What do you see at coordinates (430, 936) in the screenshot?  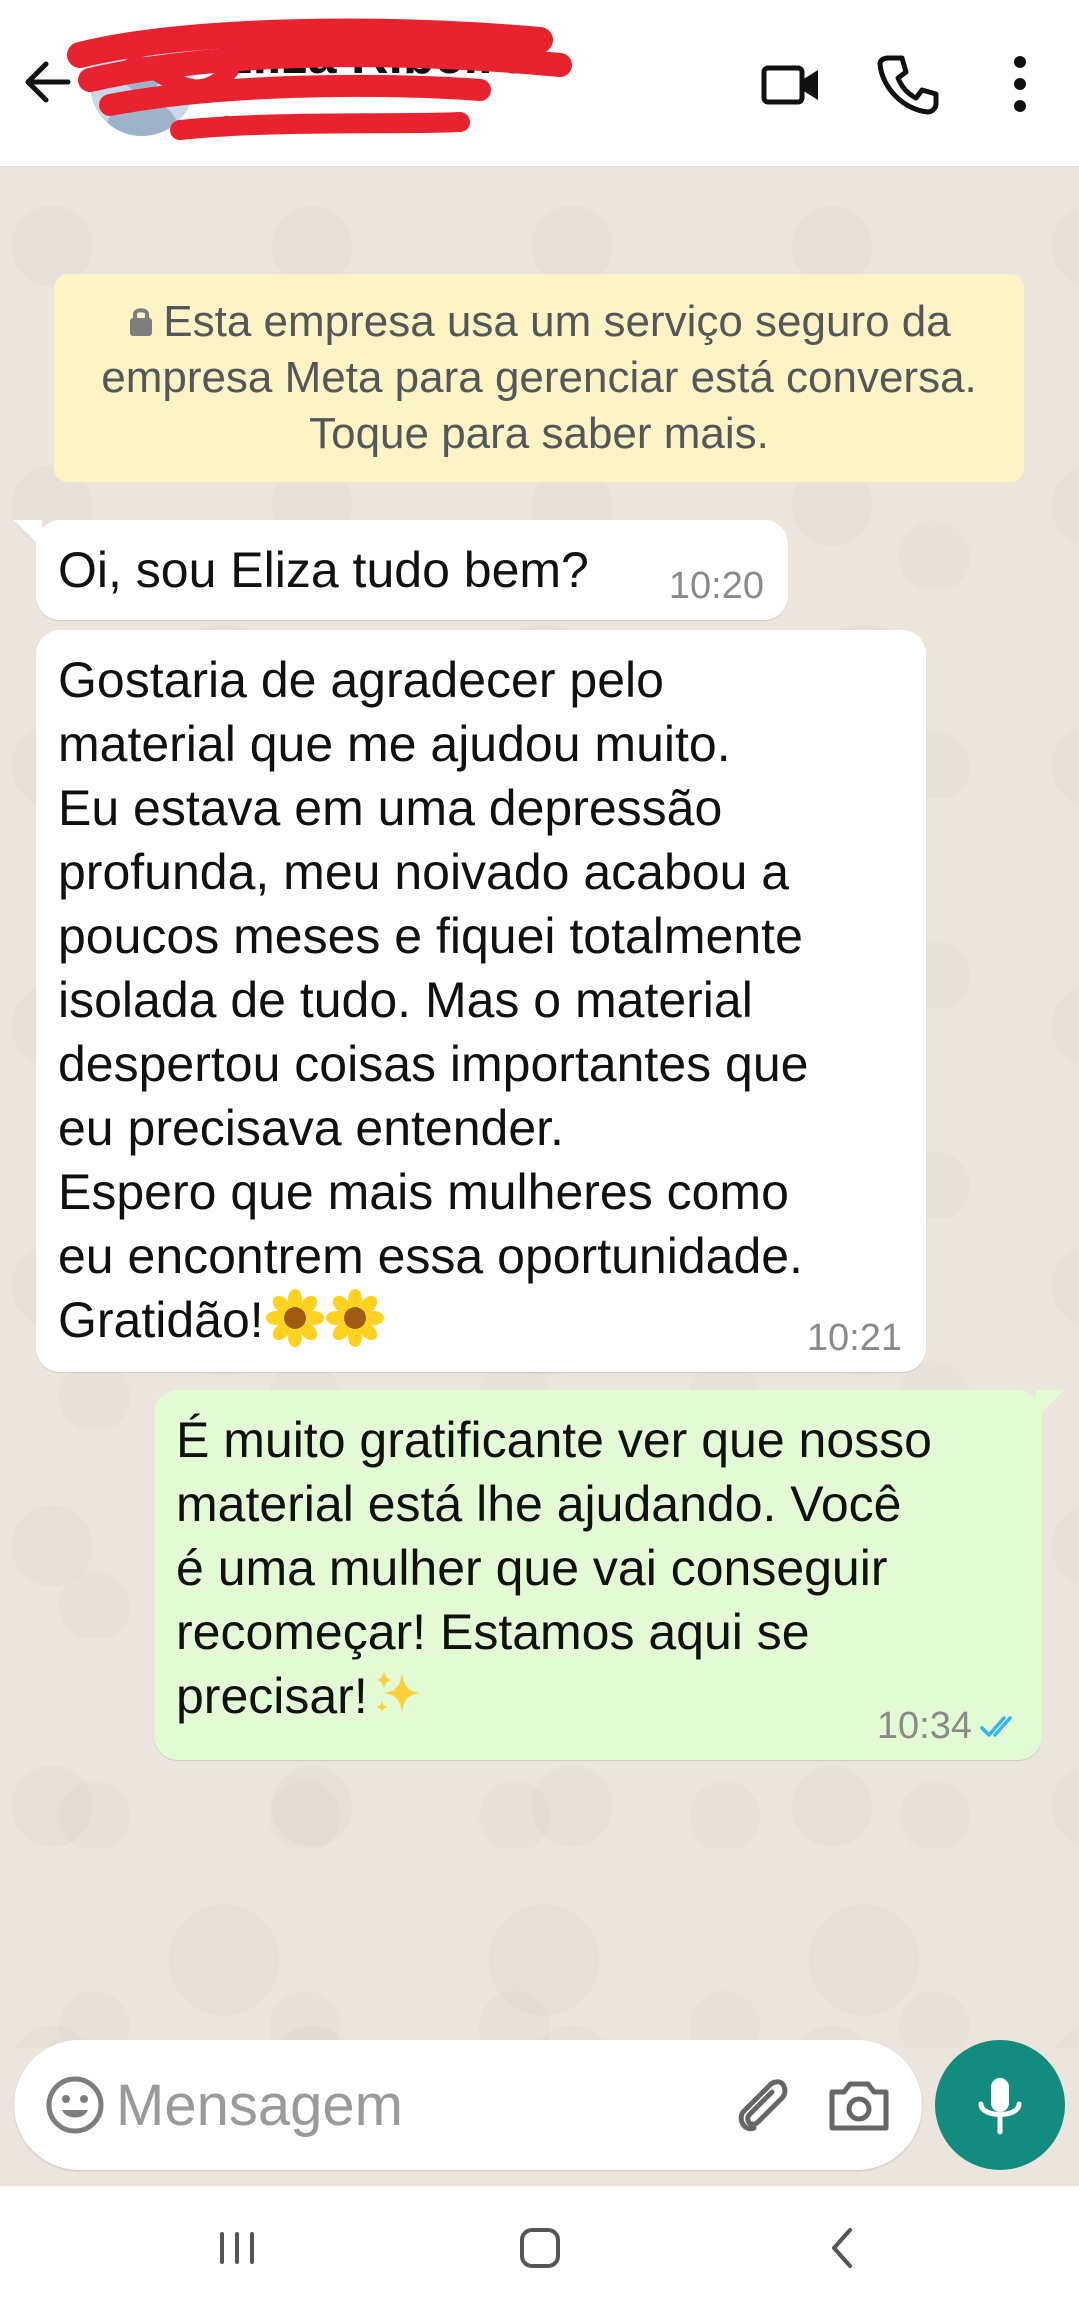 I see `message-text: poucos meses e fiquei totalmente` at bounding box center [430, 936].